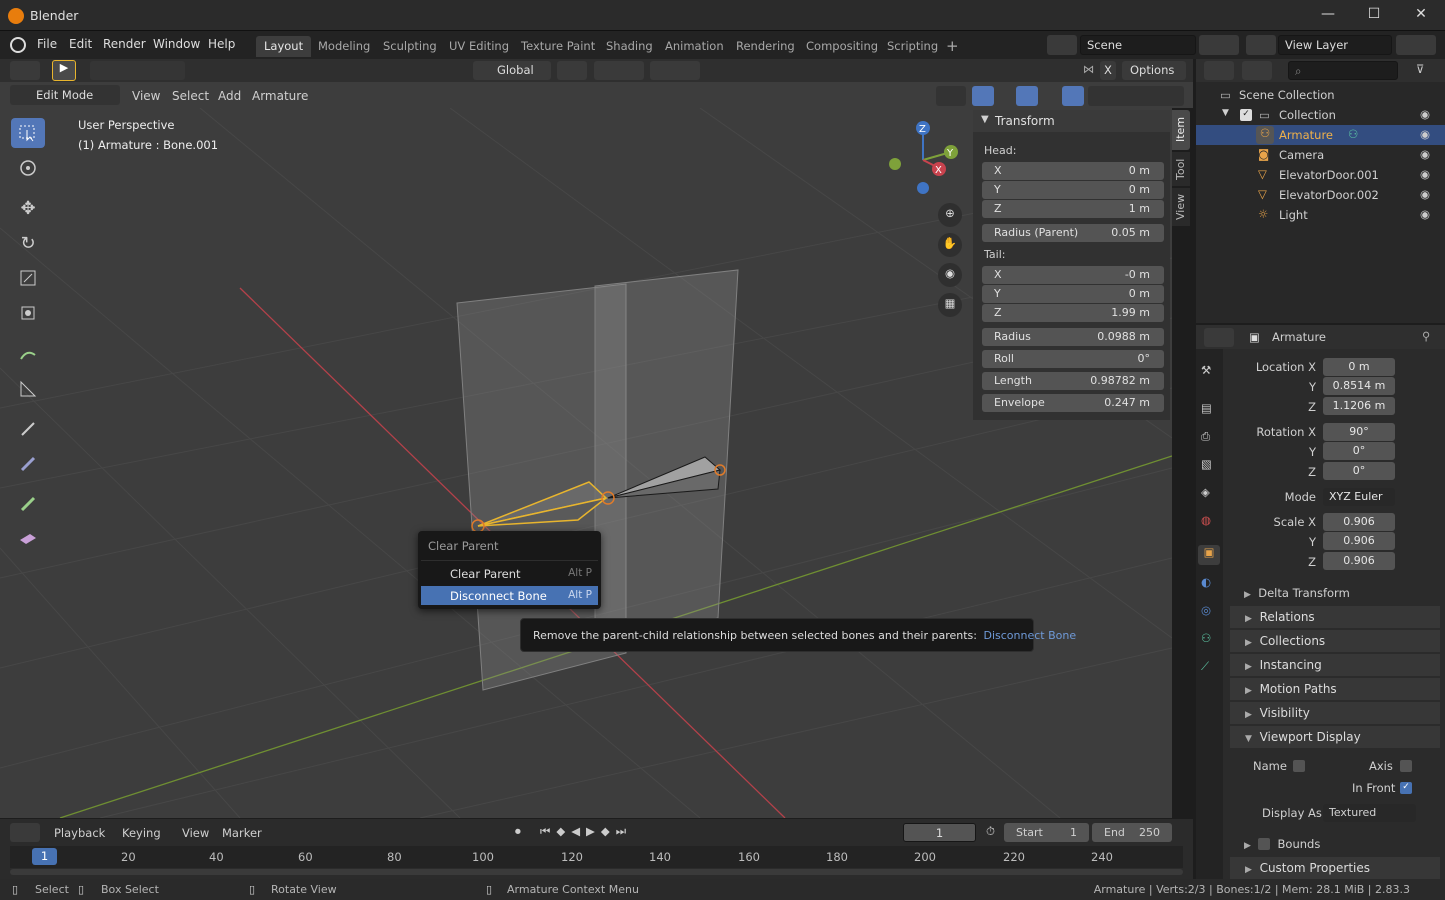 Image resolution: width=1445 pixels, height=900 pixels. Describe the element at coordinates (1206, 520) in the screenshot. I see `world-tab-icon: ◍` at that location.